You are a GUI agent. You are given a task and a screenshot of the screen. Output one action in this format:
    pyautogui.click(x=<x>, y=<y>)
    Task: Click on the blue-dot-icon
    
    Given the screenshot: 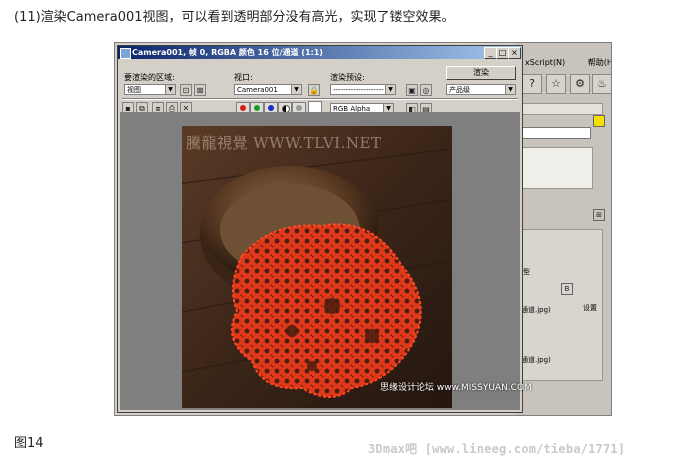 What is the action you would take?
    pyautogui.click(x=271, y=108)
    